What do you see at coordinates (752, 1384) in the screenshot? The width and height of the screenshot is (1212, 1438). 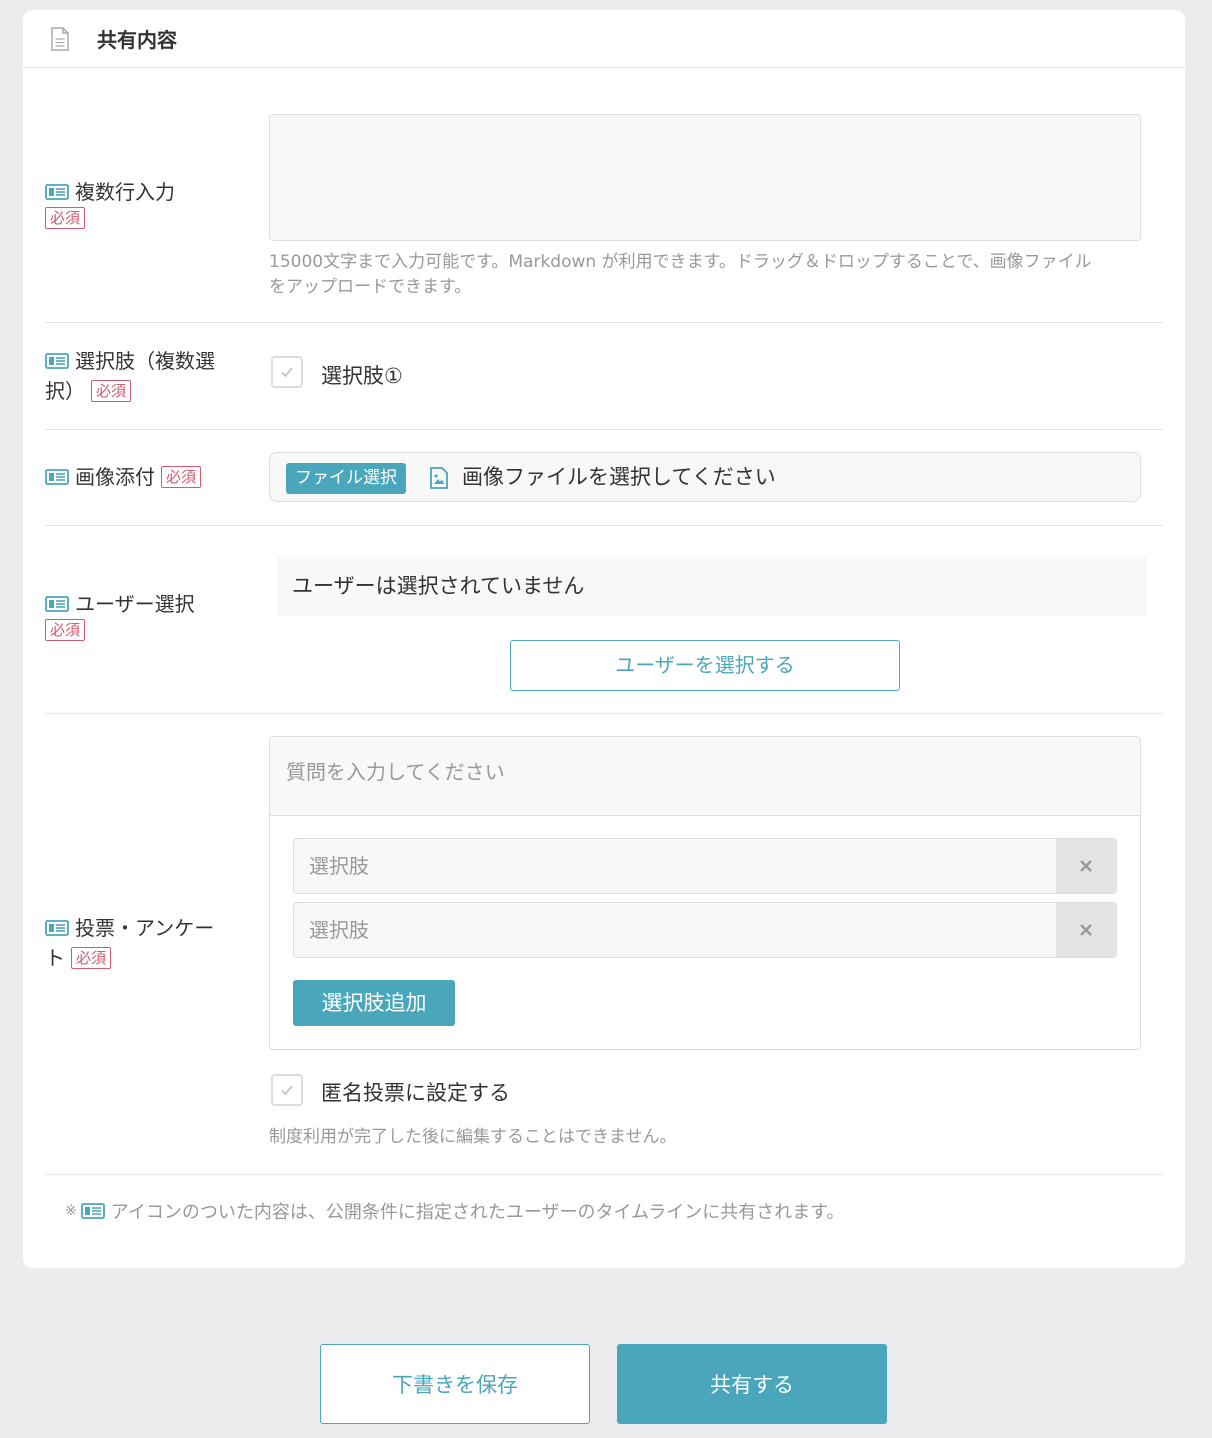 I see `share-button: 共有する` at bounding box center [752, 1384].